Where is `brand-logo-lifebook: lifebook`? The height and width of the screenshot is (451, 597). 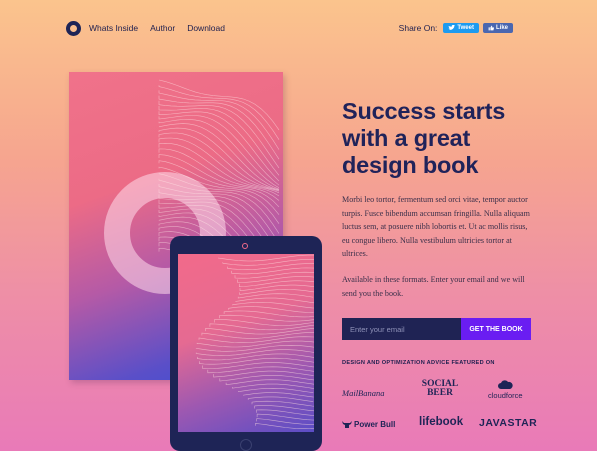 brand-logo-lifebook: lifebook is located at coordinates (441, 422).